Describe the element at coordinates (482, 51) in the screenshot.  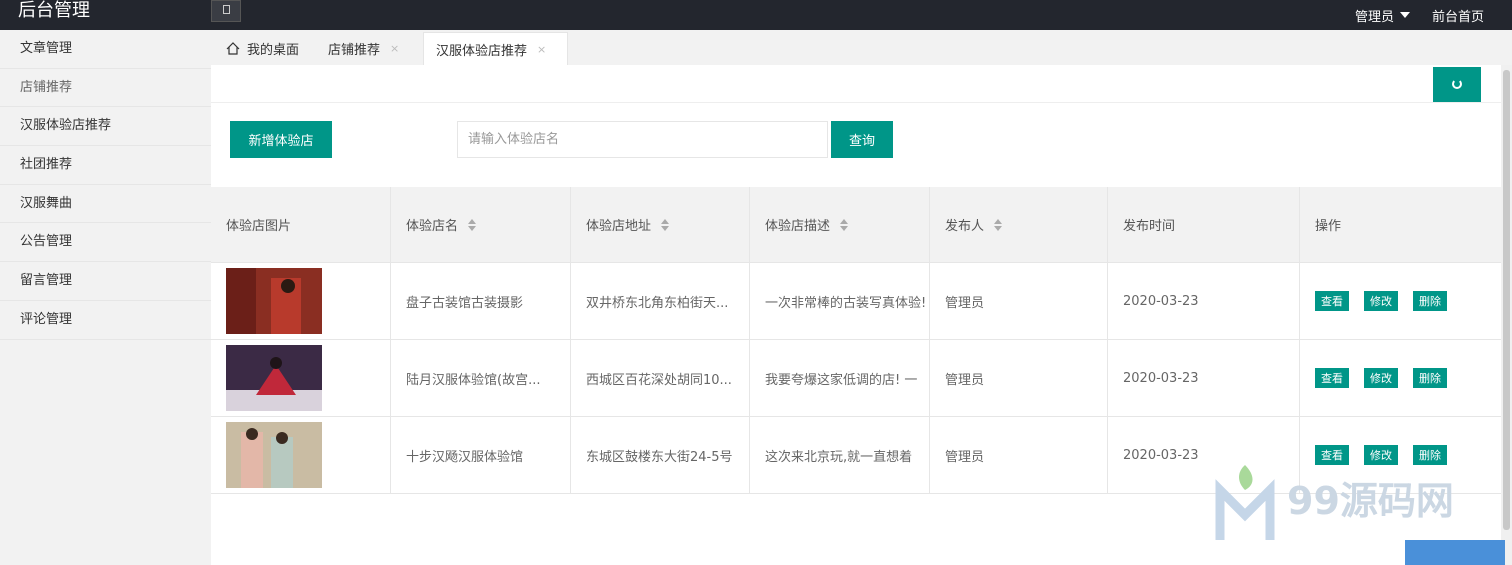
I see `tab-label: 汉服体验店推荐` at that location.